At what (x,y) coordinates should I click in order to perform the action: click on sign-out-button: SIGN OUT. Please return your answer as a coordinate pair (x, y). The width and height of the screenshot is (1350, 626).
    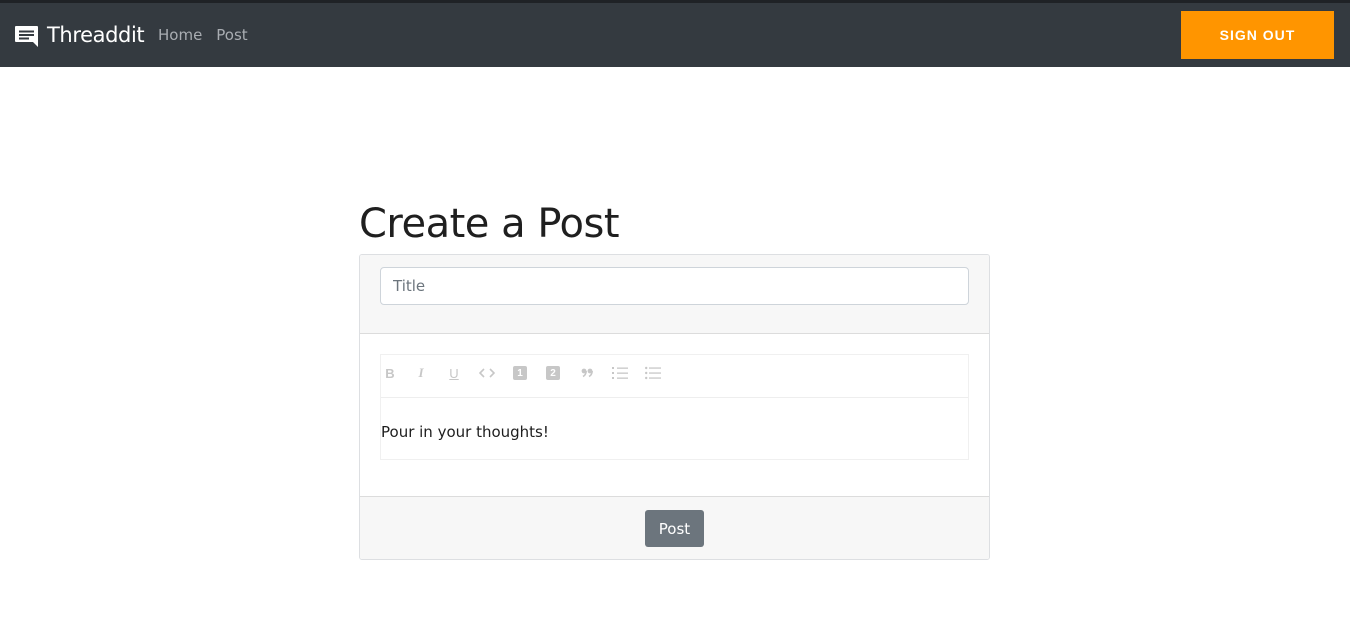
    Looking at the image, I should click on (1257, 35).